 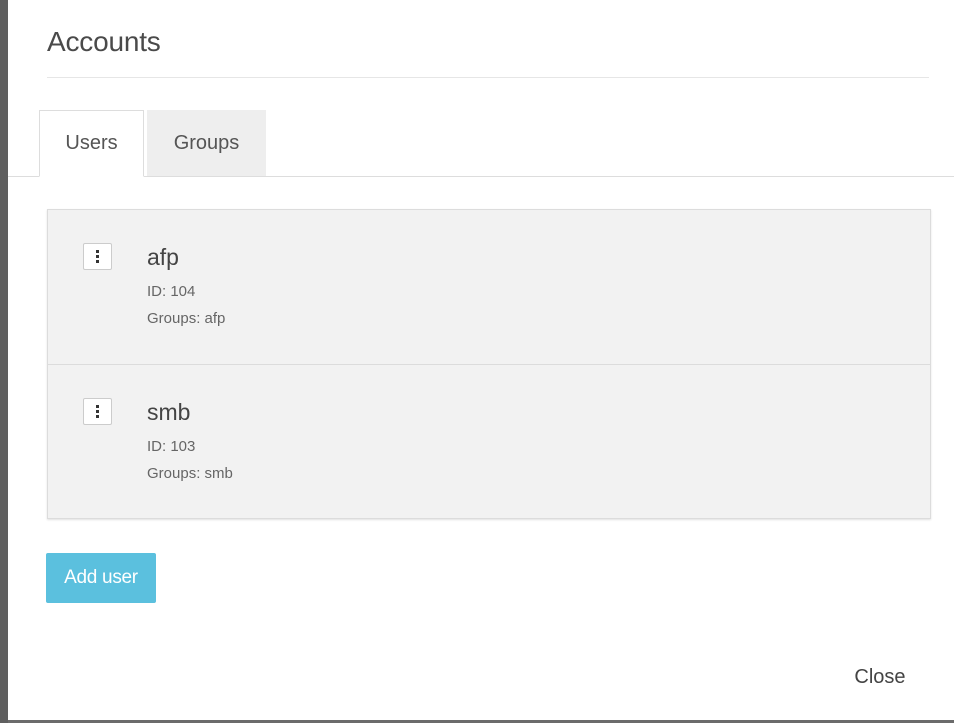 What do you see at coordinates (171, 291) in the screenshot?
I see `user-id: ID: 104` at bounding box center [171, 291].